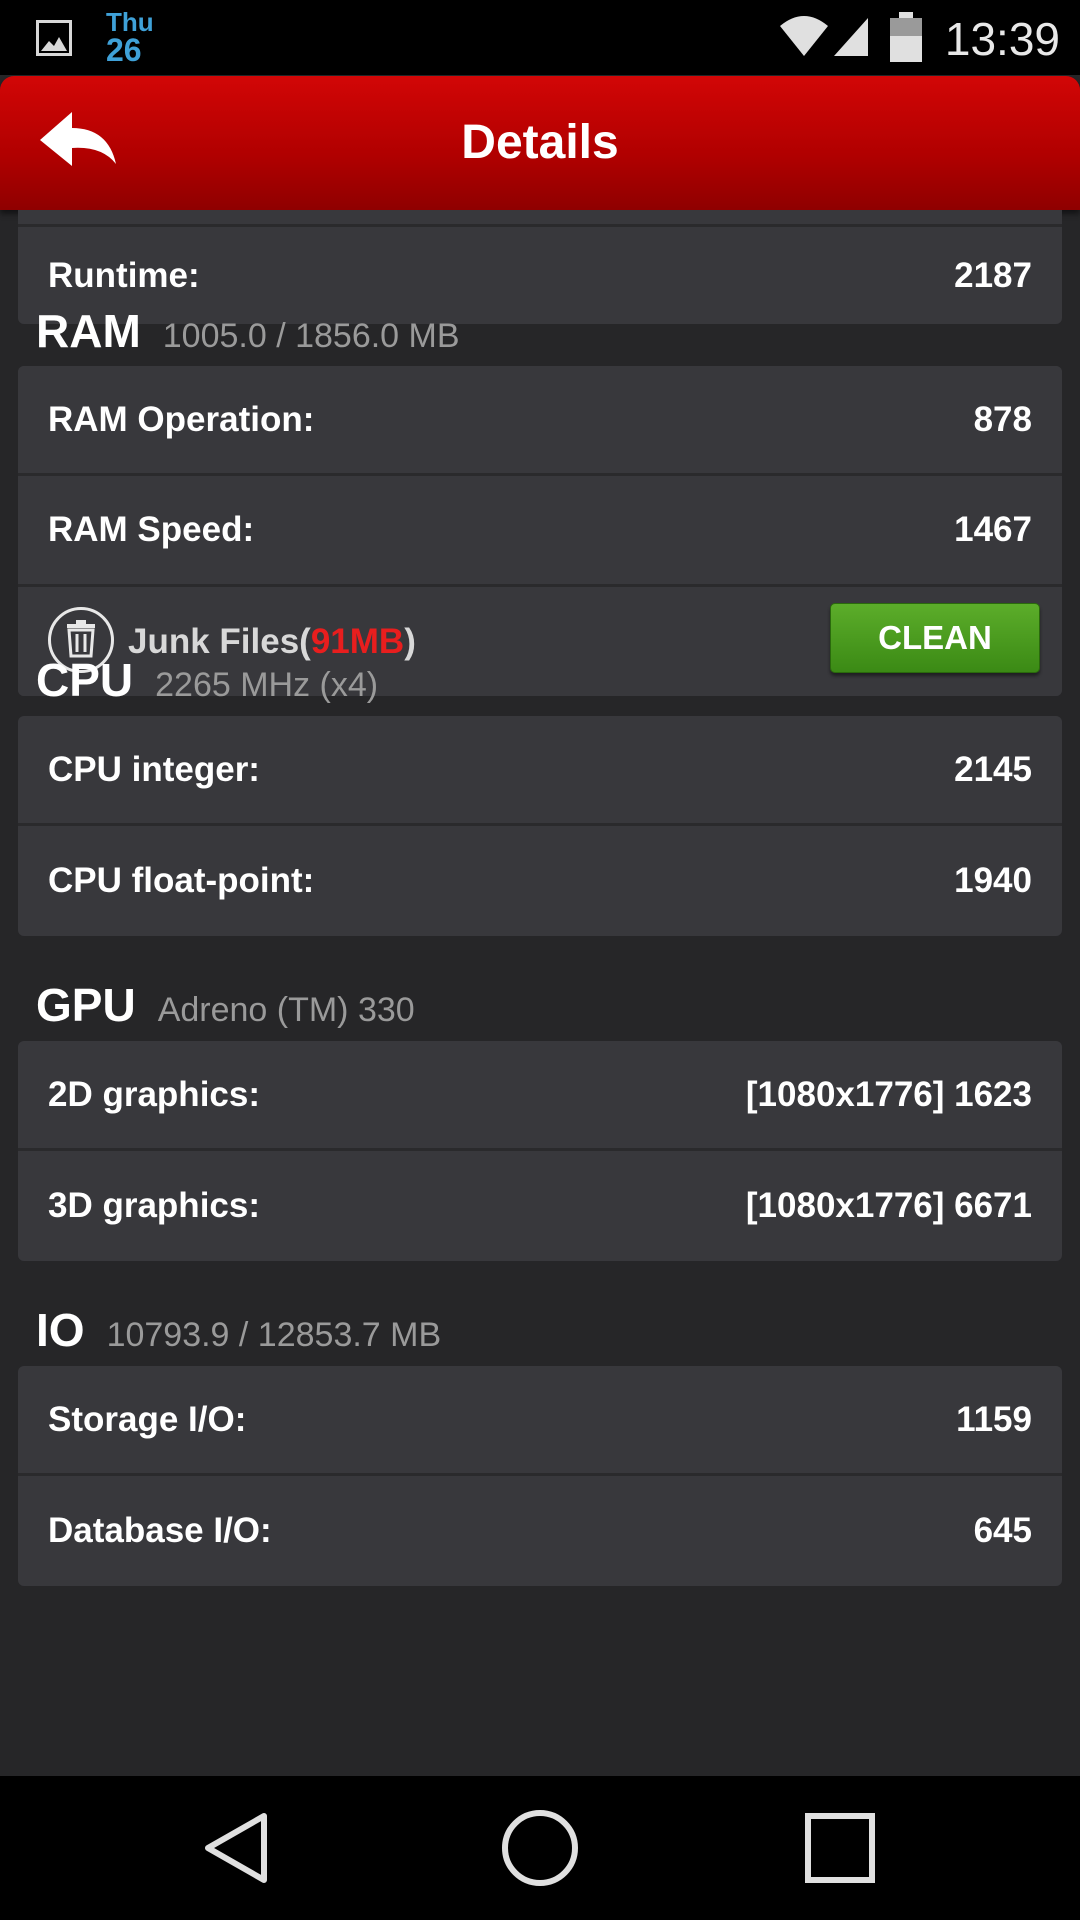 The image size is (1080, 1920). What do you see at coordinates (540, 37) in the screenshot?
I see `status-bar: Thu 26 13:39` at bounding box center [540, 37].